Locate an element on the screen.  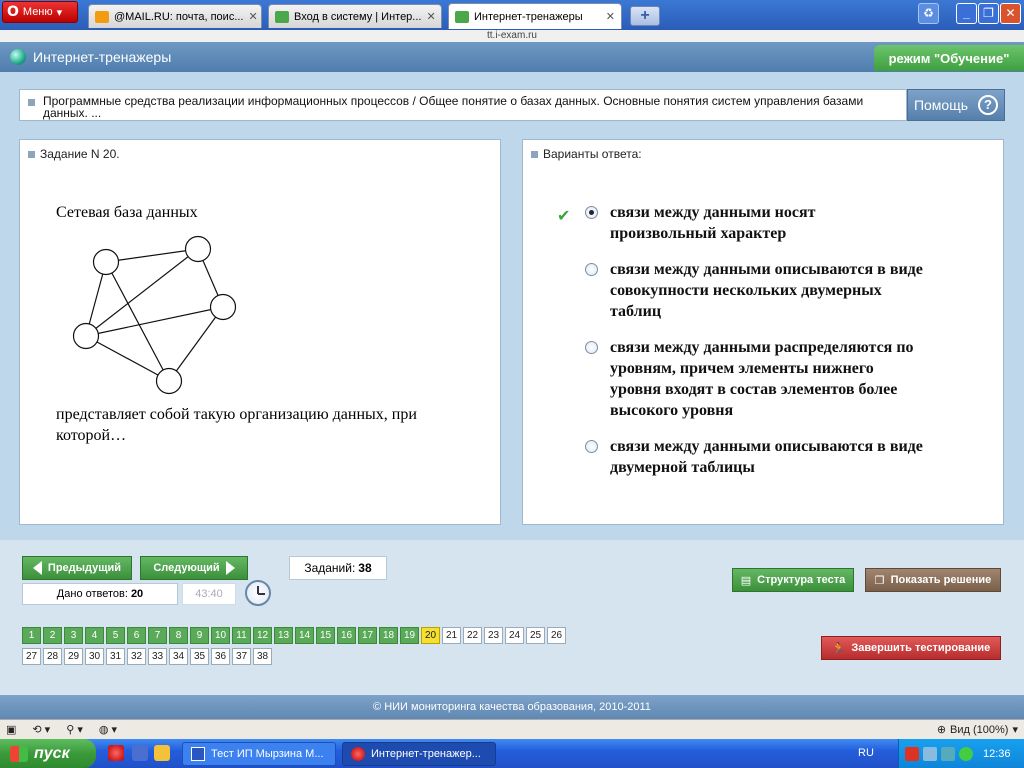
question-number-36: 36 is located at coordinates (220, 656).